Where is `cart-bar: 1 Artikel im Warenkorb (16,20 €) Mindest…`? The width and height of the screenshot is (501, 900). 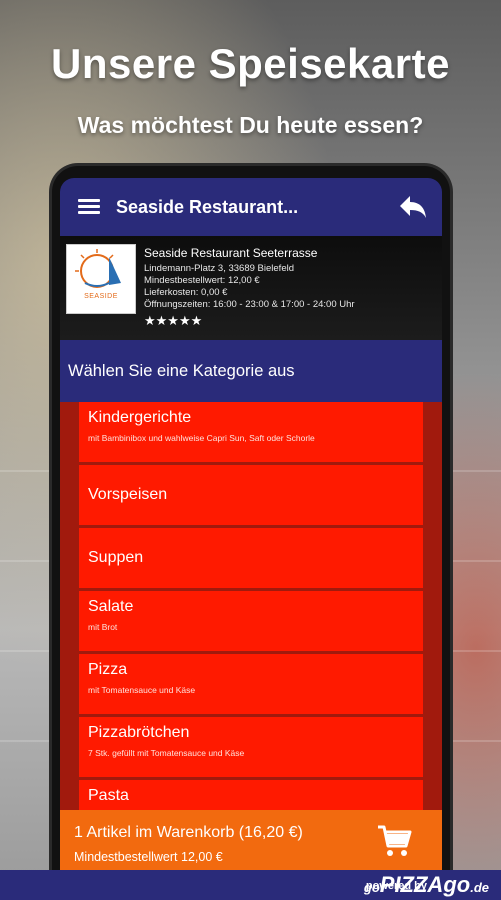 cart-bar: 1 Artikel im Warenkorb (16,20 €) Mindest… is located at coordinates (251, 841).